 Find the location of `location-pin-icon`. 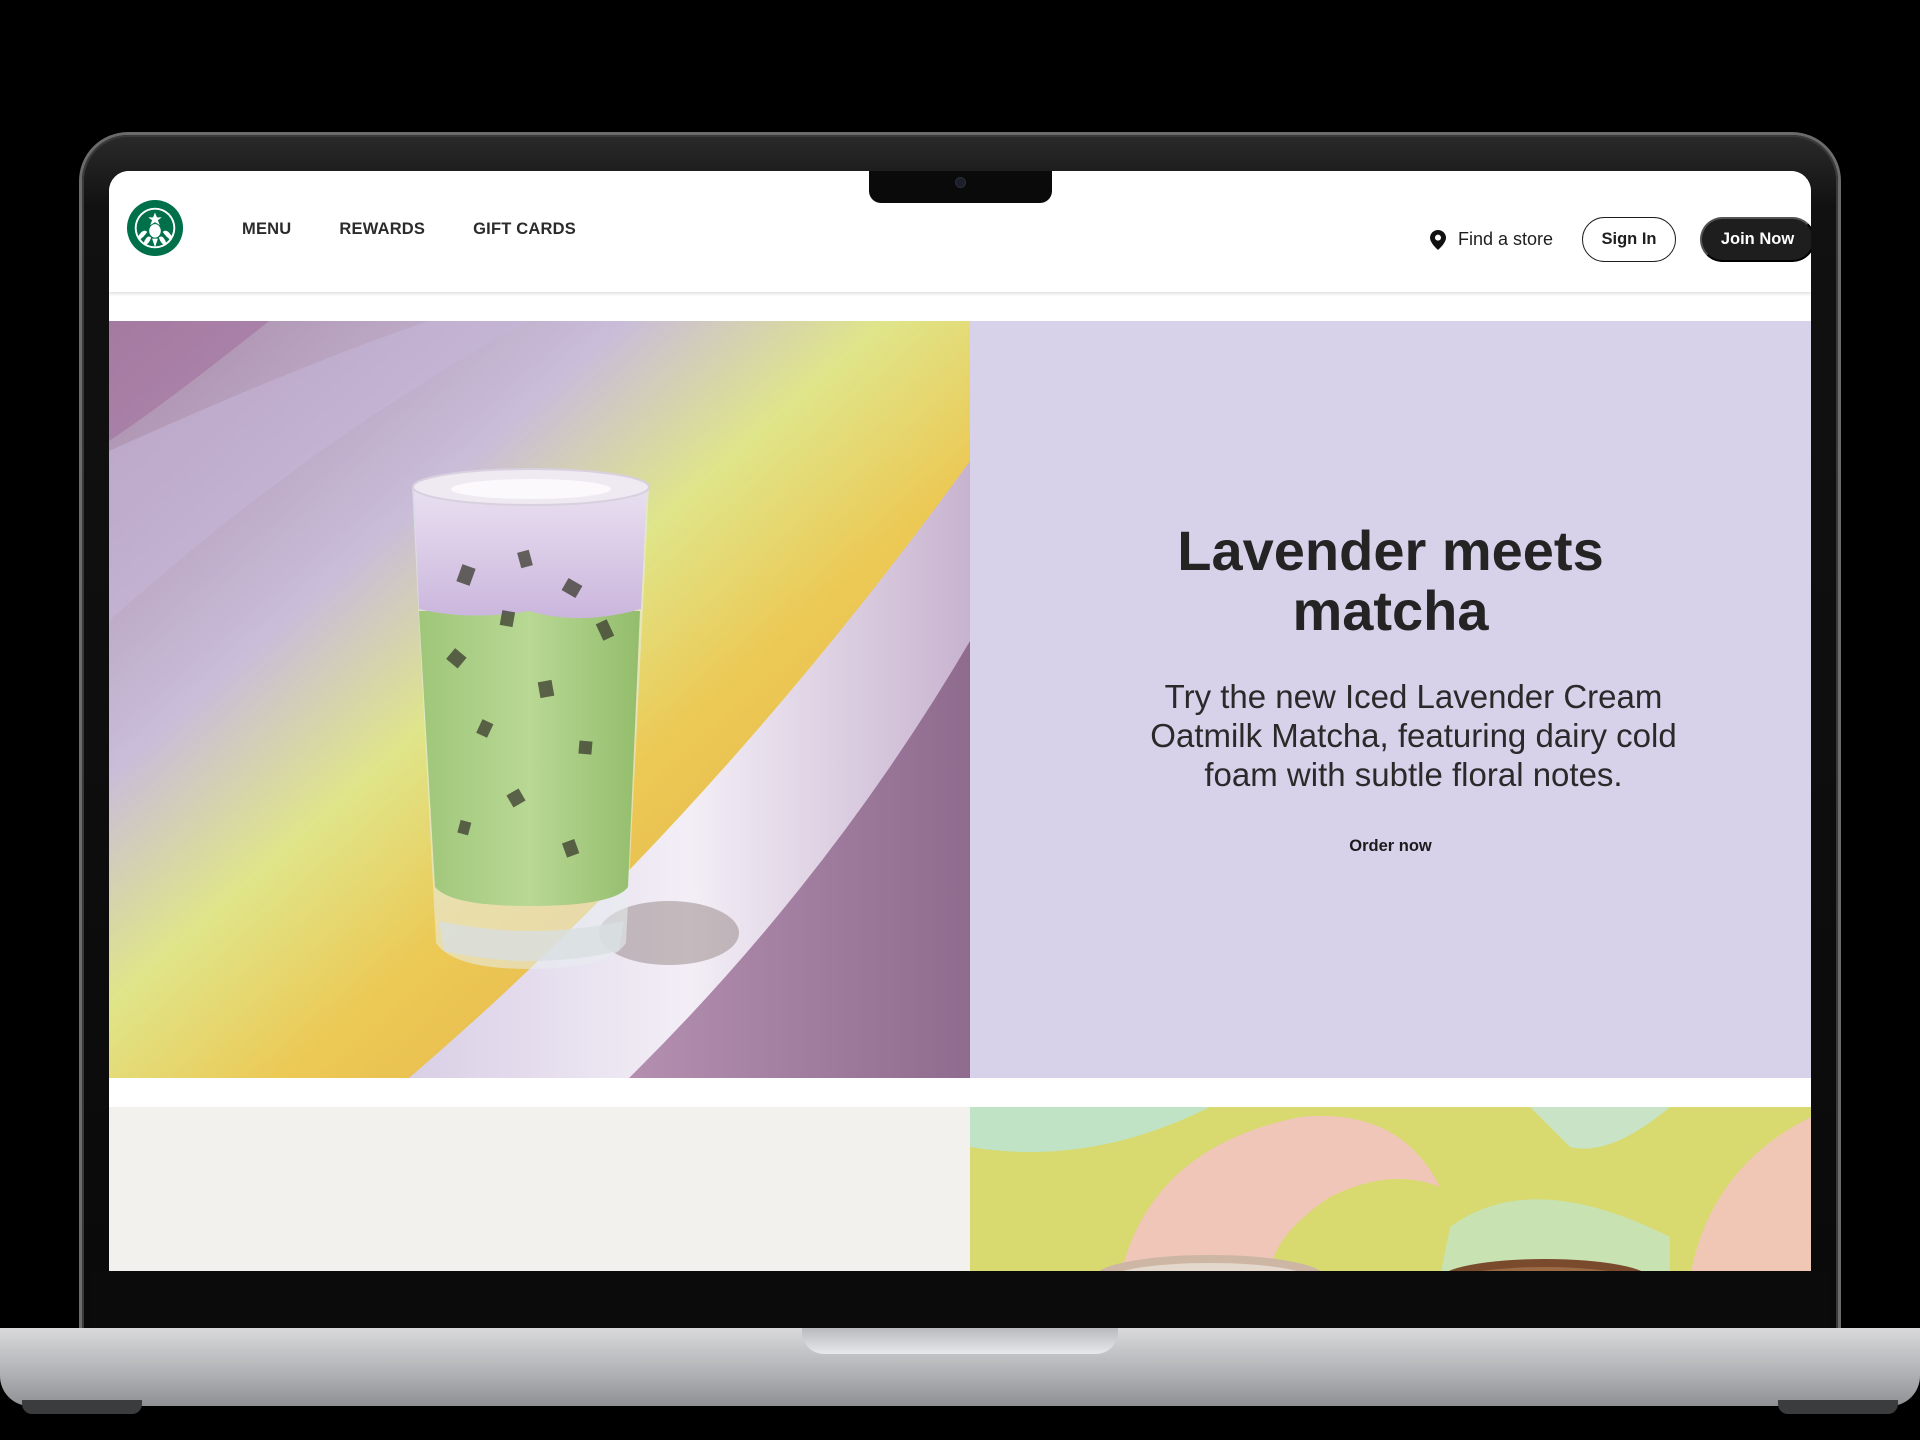

location-pin-icon is located at coordinates (1438, 239).